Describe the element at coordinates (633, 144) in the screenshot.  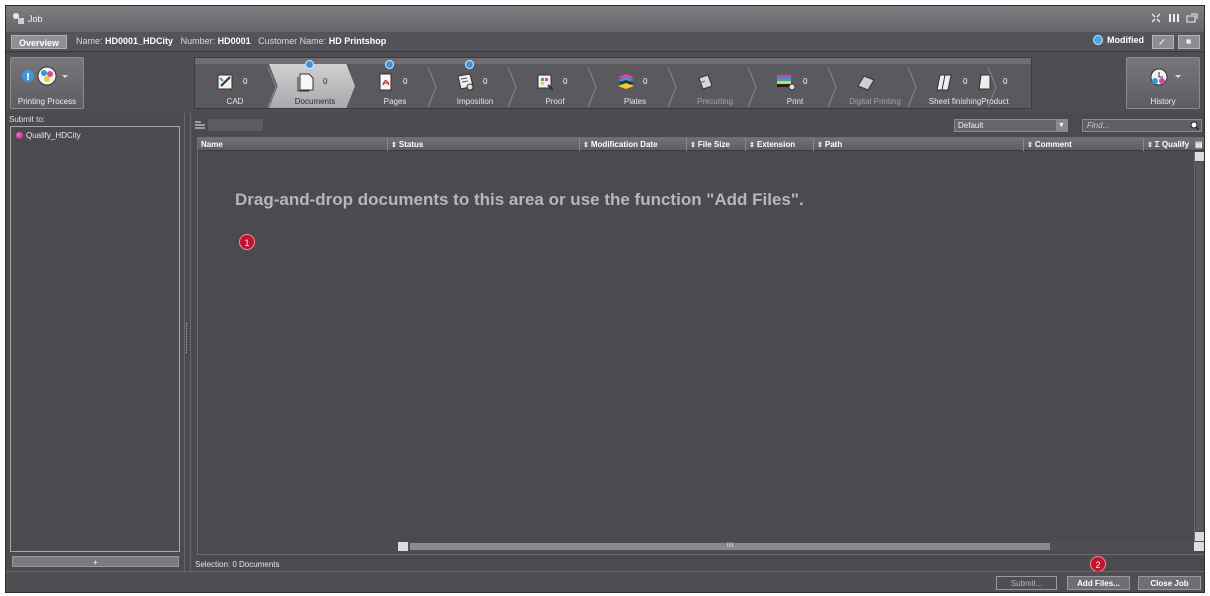
I see `column-modification-date: ⇕ Modification Date` at that location.